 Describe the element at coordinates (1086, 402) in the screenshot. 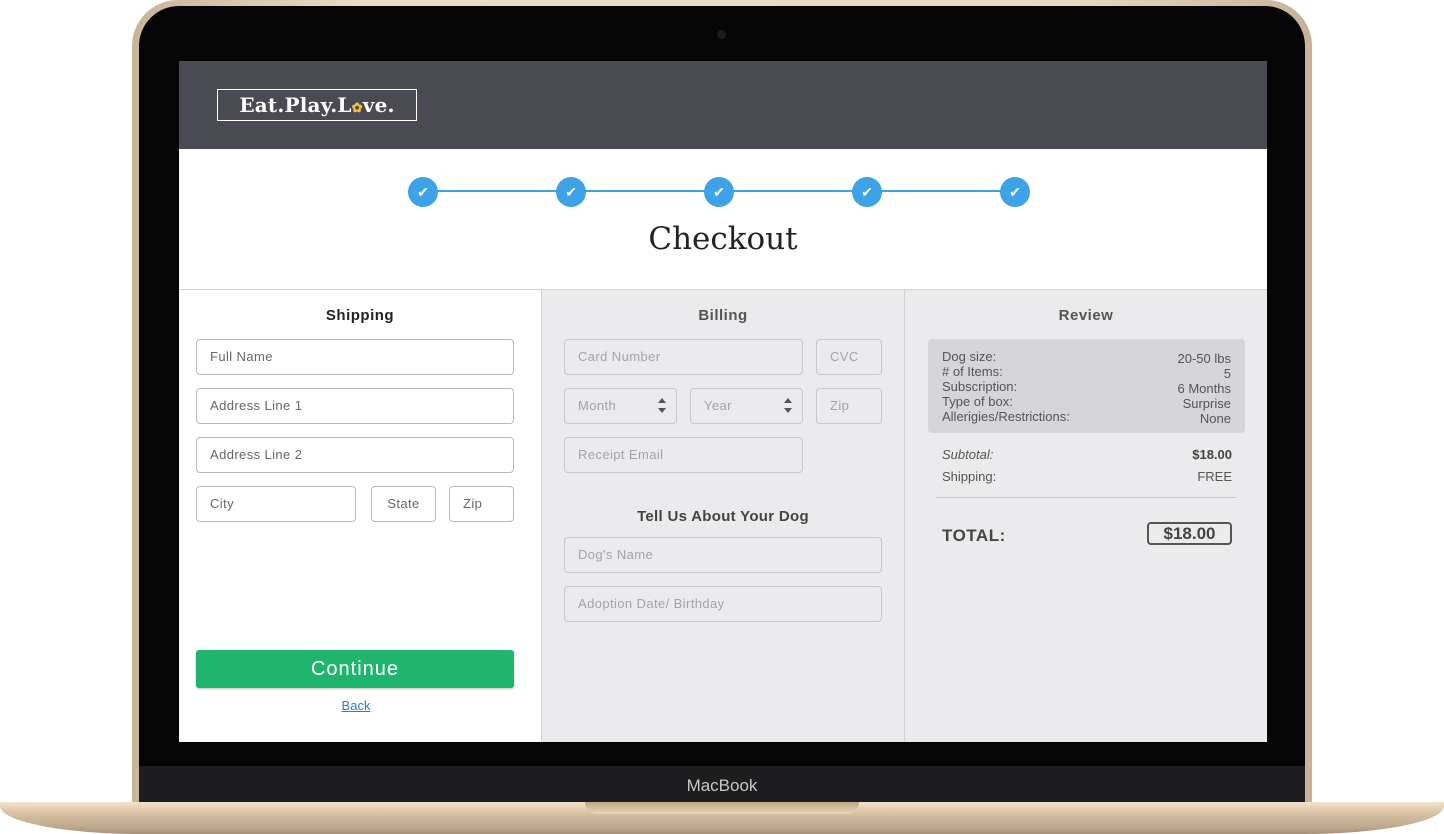

I see `summary-row: Type of box: Surprise` at that location.